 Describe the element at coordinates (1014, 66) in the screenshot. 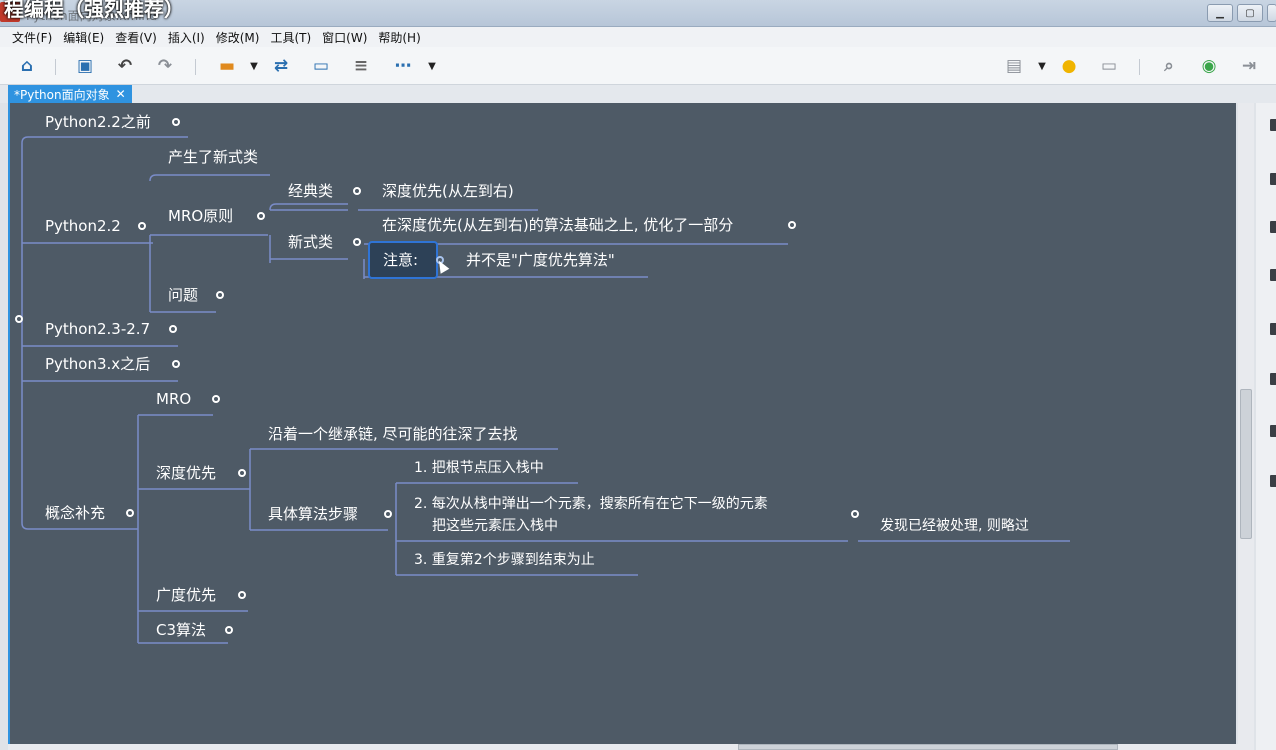

I see `presentation-icon: ▤` at that location.